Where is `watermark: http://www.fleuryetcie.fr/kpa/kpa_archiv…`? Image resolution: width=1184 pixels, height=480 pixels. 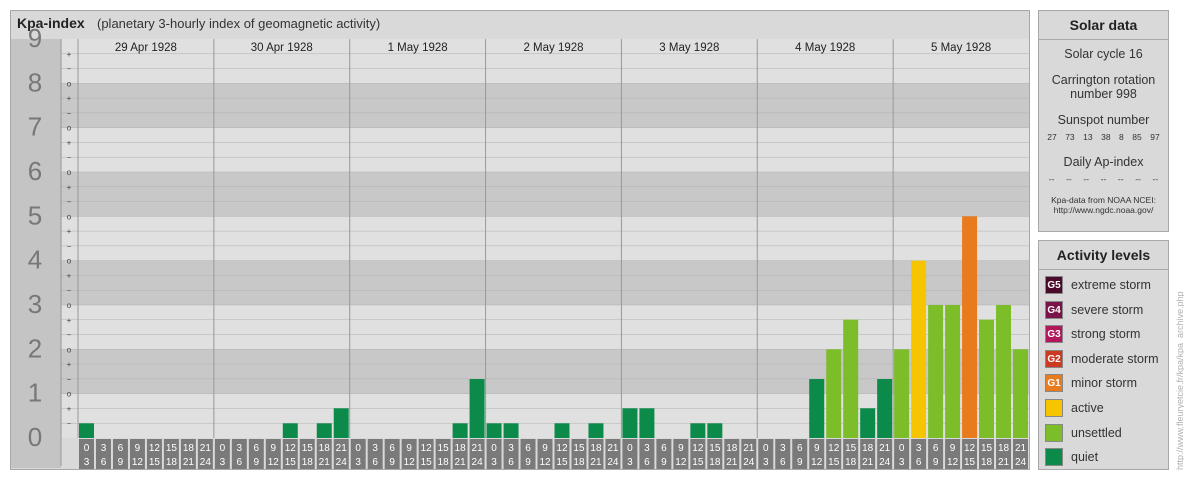 watermark: http://www.fleuryetcie.fr/kpa/kpa_archiv… is located at coordinates (1179, 380).